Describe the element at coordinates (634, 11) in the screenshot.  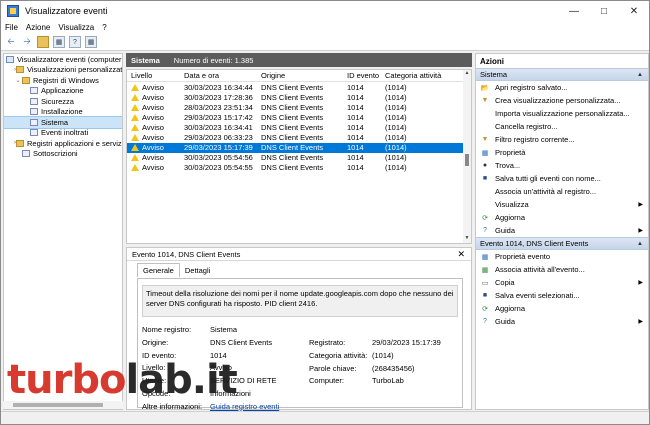
I see `close-button: ✕` at that location.